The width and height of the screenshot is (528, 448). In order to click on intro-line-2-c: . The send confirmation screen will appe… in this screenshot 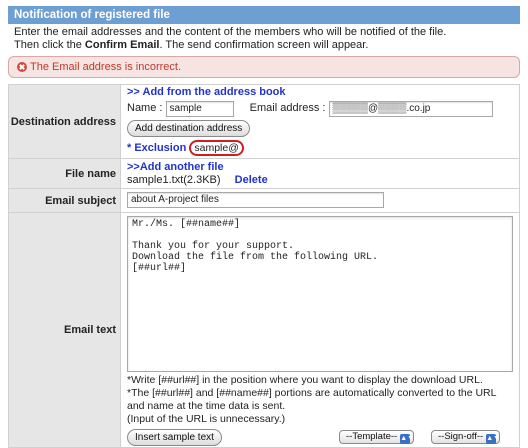, I will do `click(264, 45)`.